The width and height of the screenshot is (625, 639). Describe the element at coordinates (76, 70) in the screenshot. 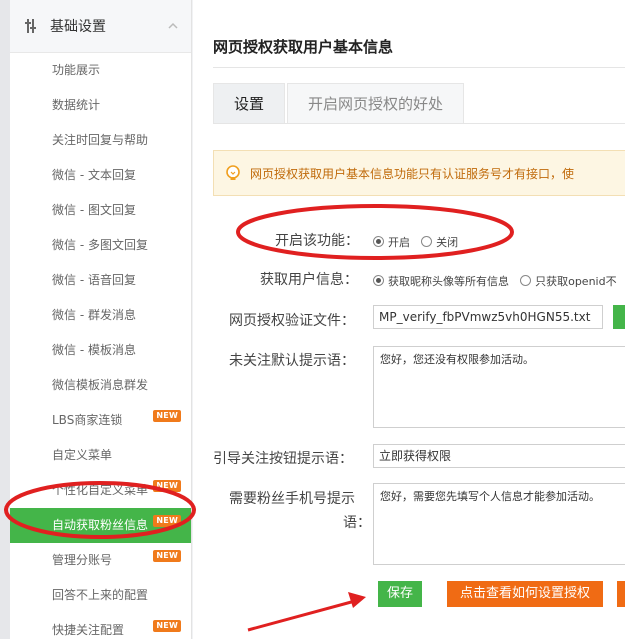

I see `sidebar-item-label: 功能展示` at that location.